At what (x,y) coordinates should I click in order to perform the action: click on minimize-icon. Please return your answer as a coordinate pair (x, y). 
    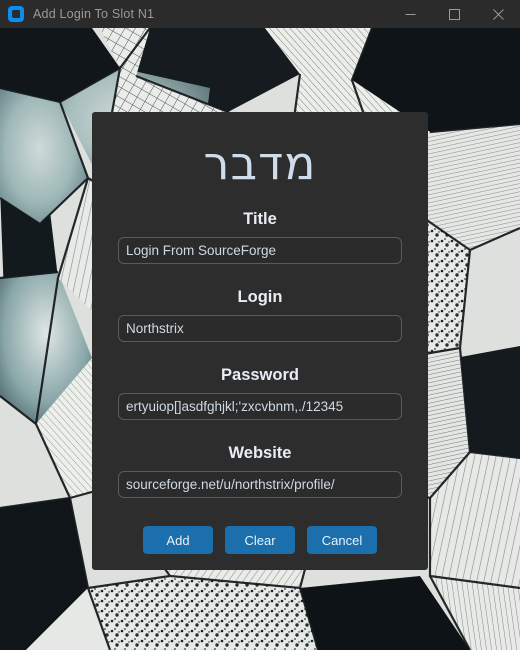
    Looking at the image, I should click on (410, 14).